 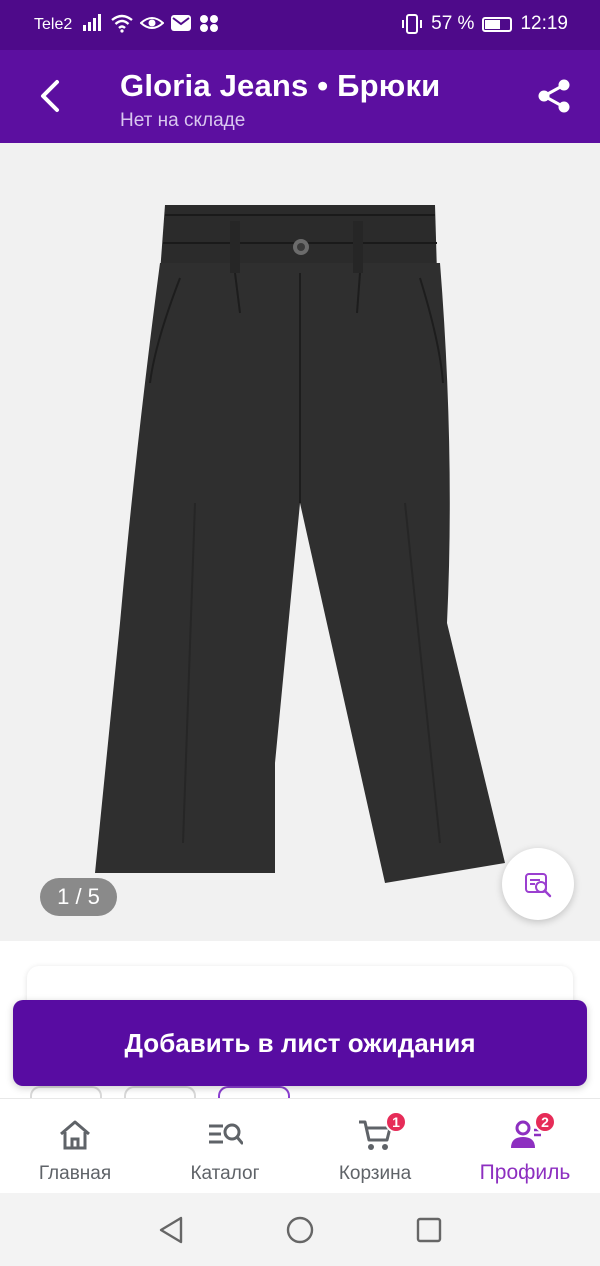 I want to click on visual-search-button, so click(x=538, y=884).